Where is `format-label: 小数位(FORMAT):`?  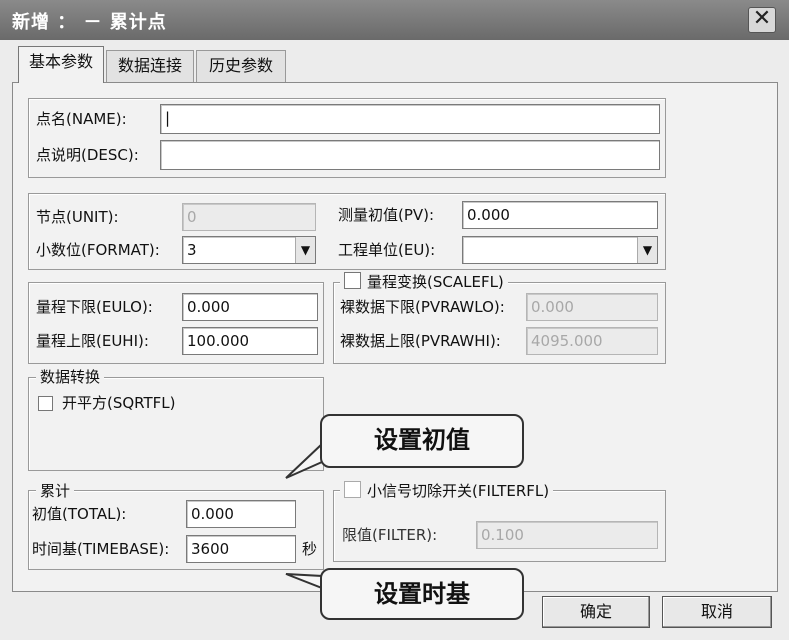 format-label: 小数位(FORMAT): is located at coordinates (98, 250).